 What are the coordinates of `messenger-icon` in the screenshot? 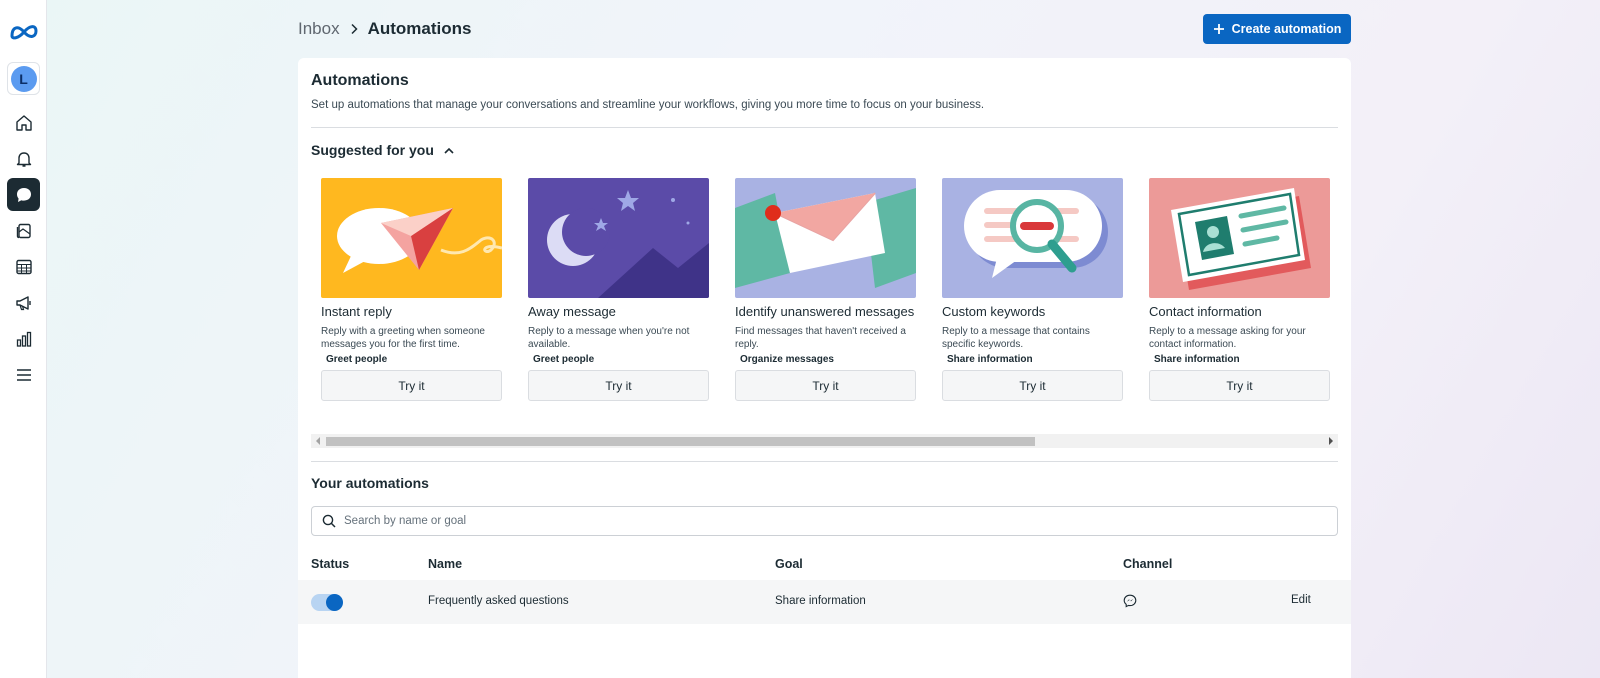 It's located at (1130, 601).